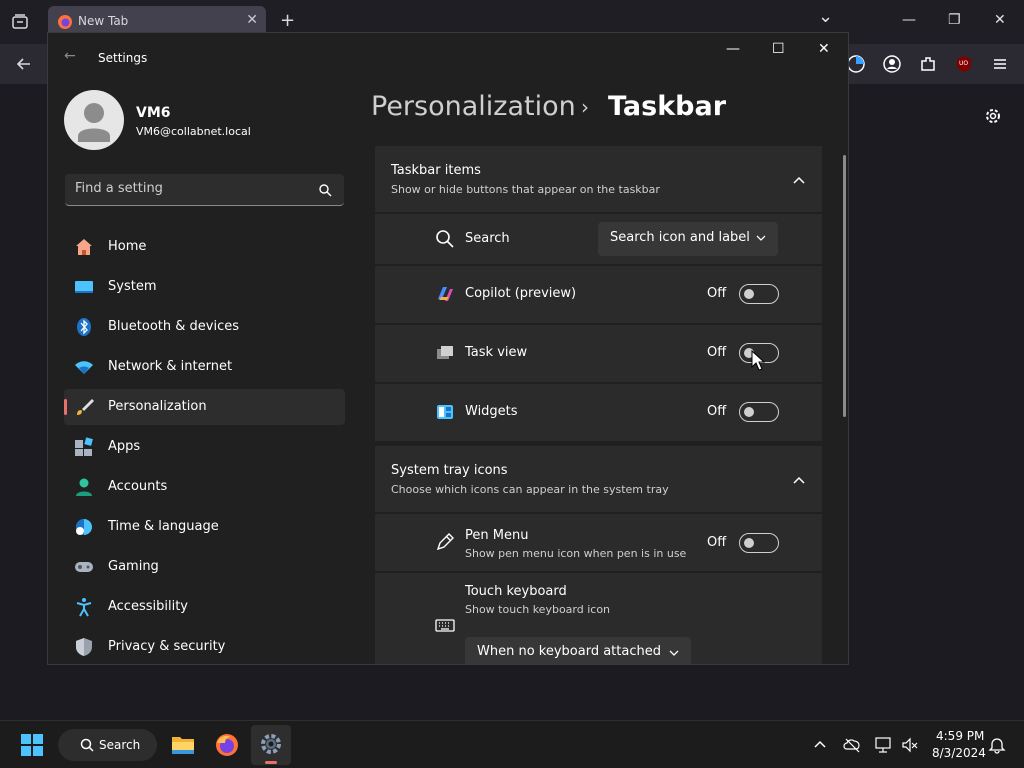 The height and width of the screenshot is (768, 1024). I want to click on tab-close-icon: ✕, so click(252, 20).